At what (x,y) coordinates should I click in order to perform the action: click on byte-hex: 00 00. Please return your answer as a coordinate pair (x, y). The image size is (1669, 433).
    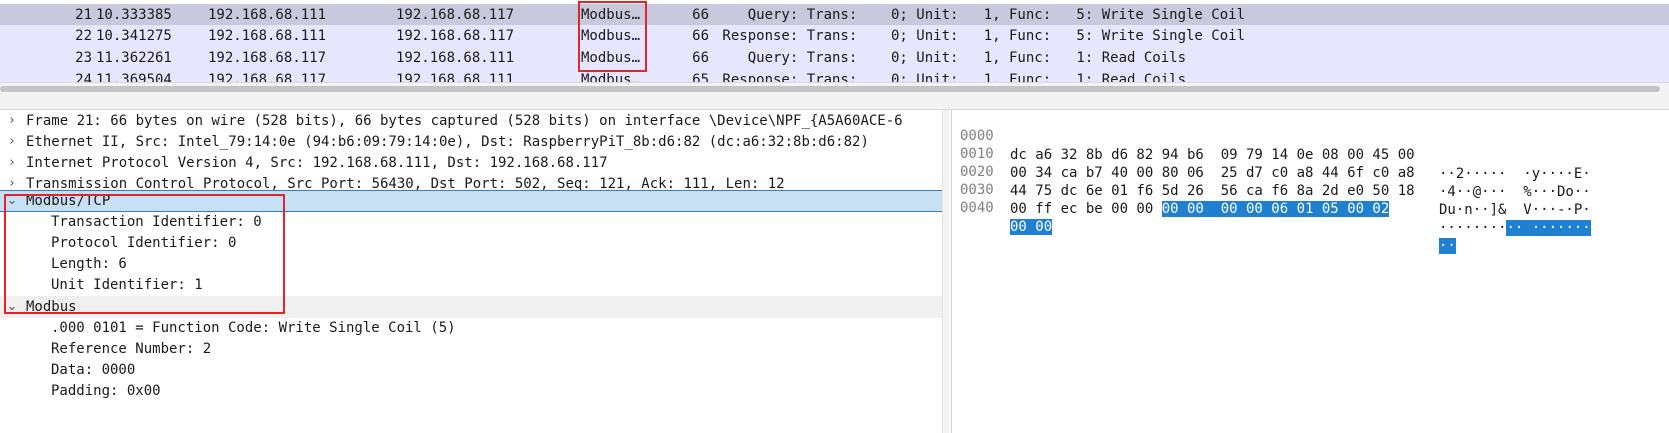
    Looking at the image, I should click on (1031, 227).